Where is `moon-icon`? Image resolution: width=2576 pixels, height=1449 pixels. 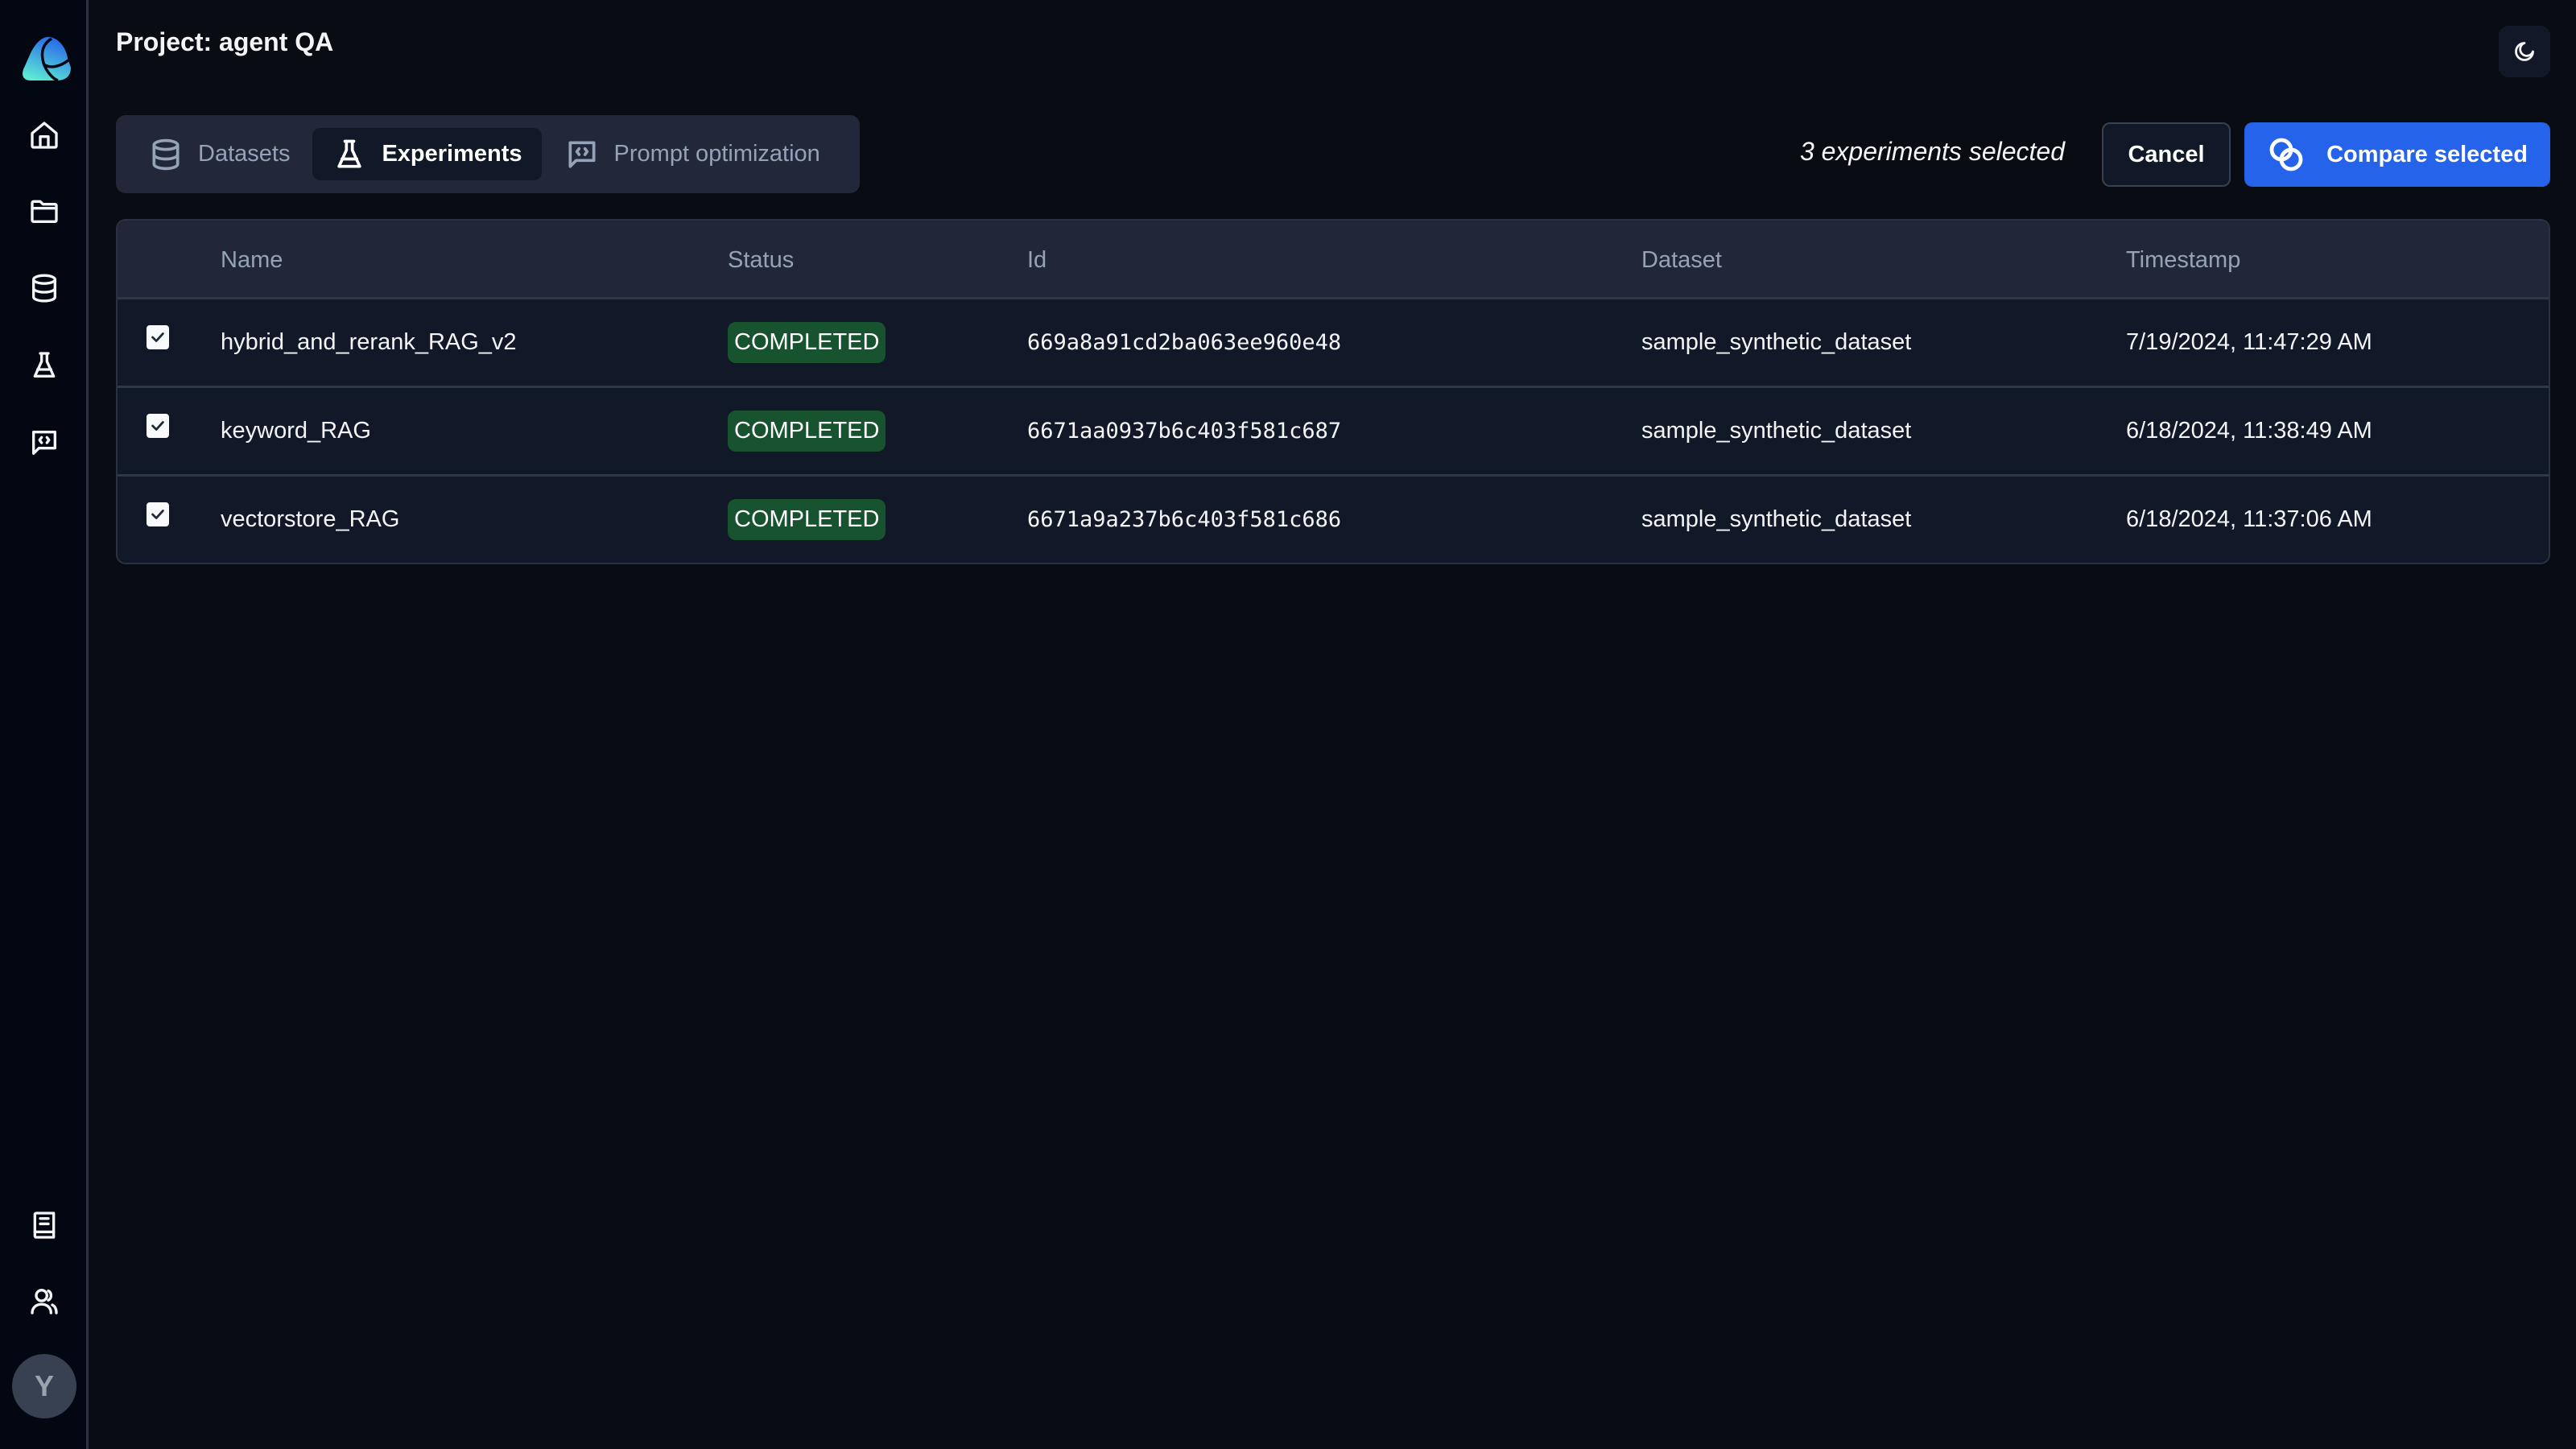
moon-icon is located at coordinates (2524, 51).